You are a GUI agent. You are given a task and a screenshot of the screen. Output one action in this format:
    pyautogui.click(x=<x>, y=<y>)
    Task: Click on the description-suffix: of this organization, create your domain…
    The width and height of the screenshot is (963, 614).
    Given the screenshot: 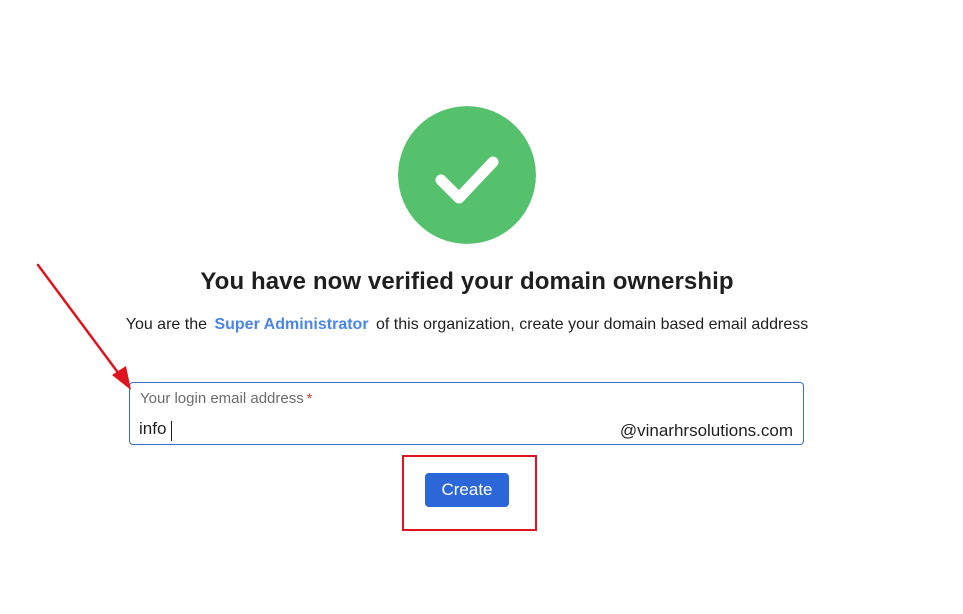 What is the action you would take?
    pyautogui.click(x=592, y=324)
    